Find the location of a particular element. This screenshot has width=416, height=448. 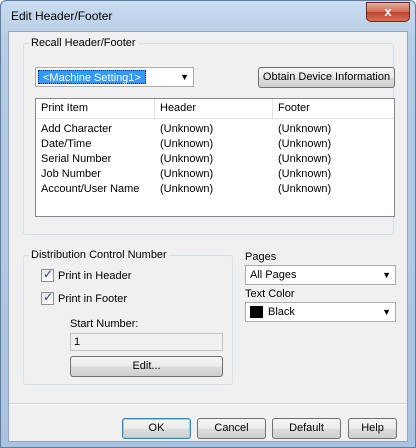

table-row: Add Character (Unknown) (Unknown) is located at coordinates (215, 130).